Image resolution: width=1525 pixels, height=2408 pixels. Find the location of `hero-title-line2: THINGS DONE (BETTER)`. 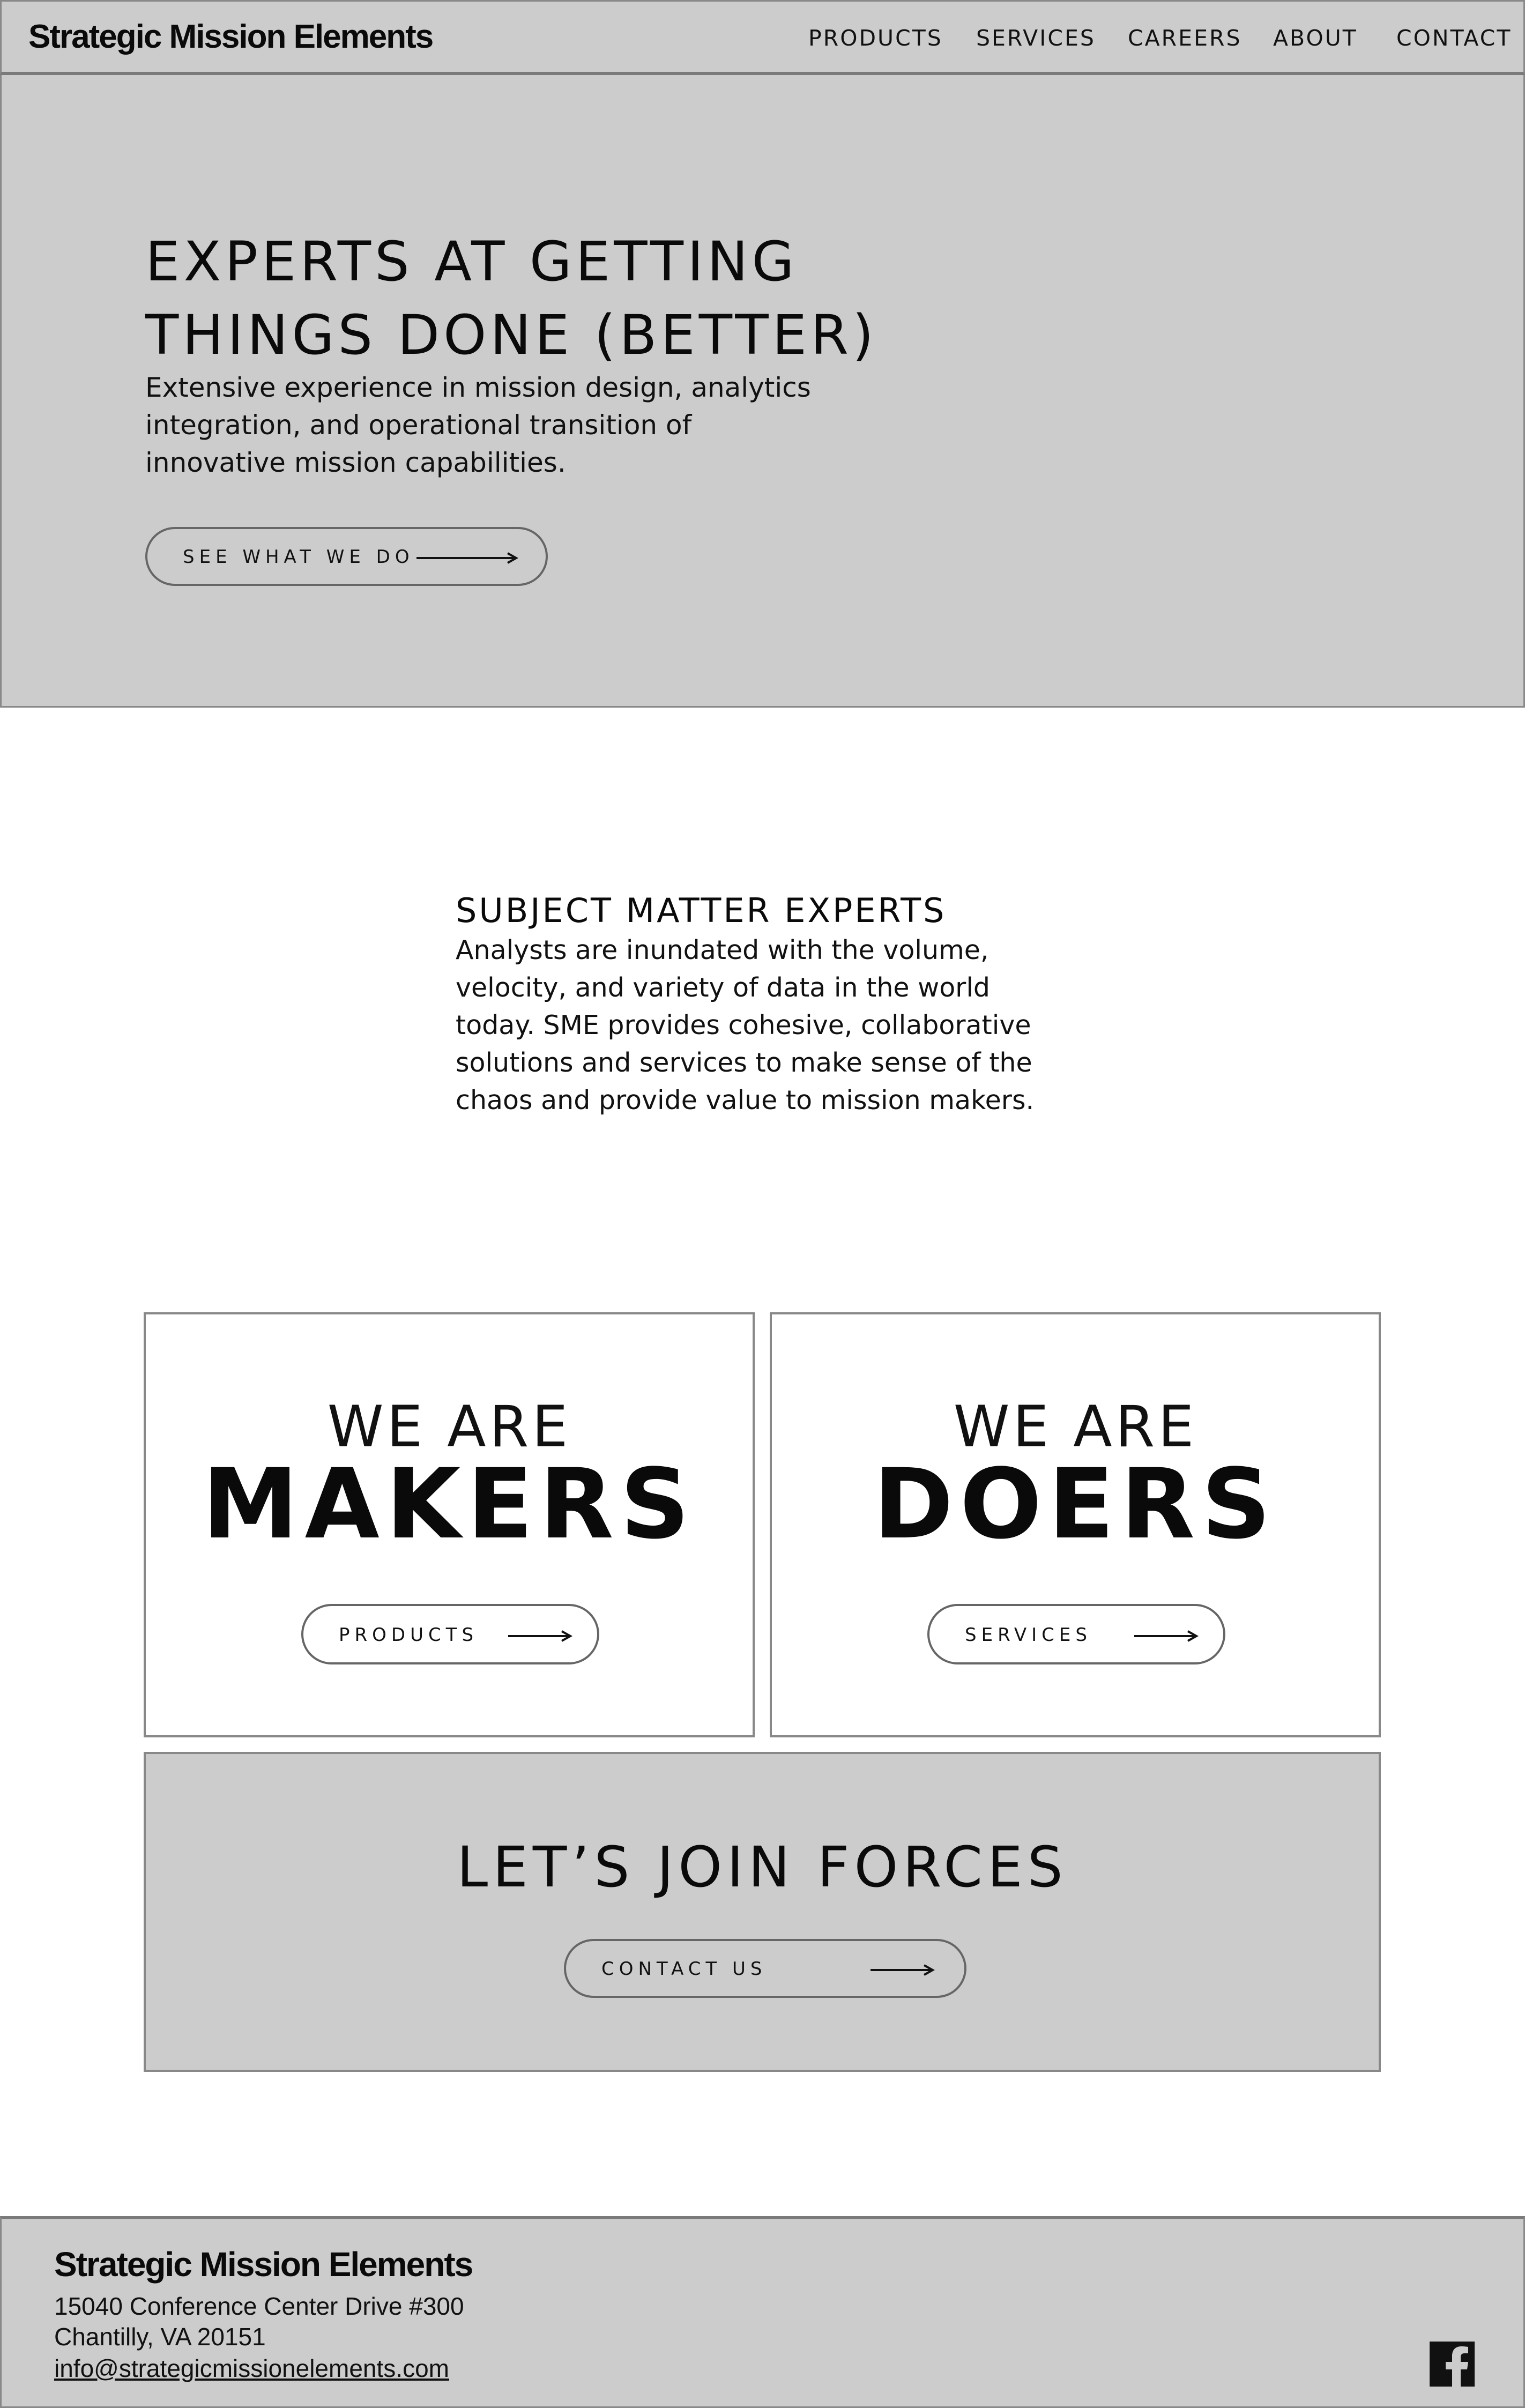

hero-title-line2: THINGS DONE (BETTER) is located at coordinates (511, 335).